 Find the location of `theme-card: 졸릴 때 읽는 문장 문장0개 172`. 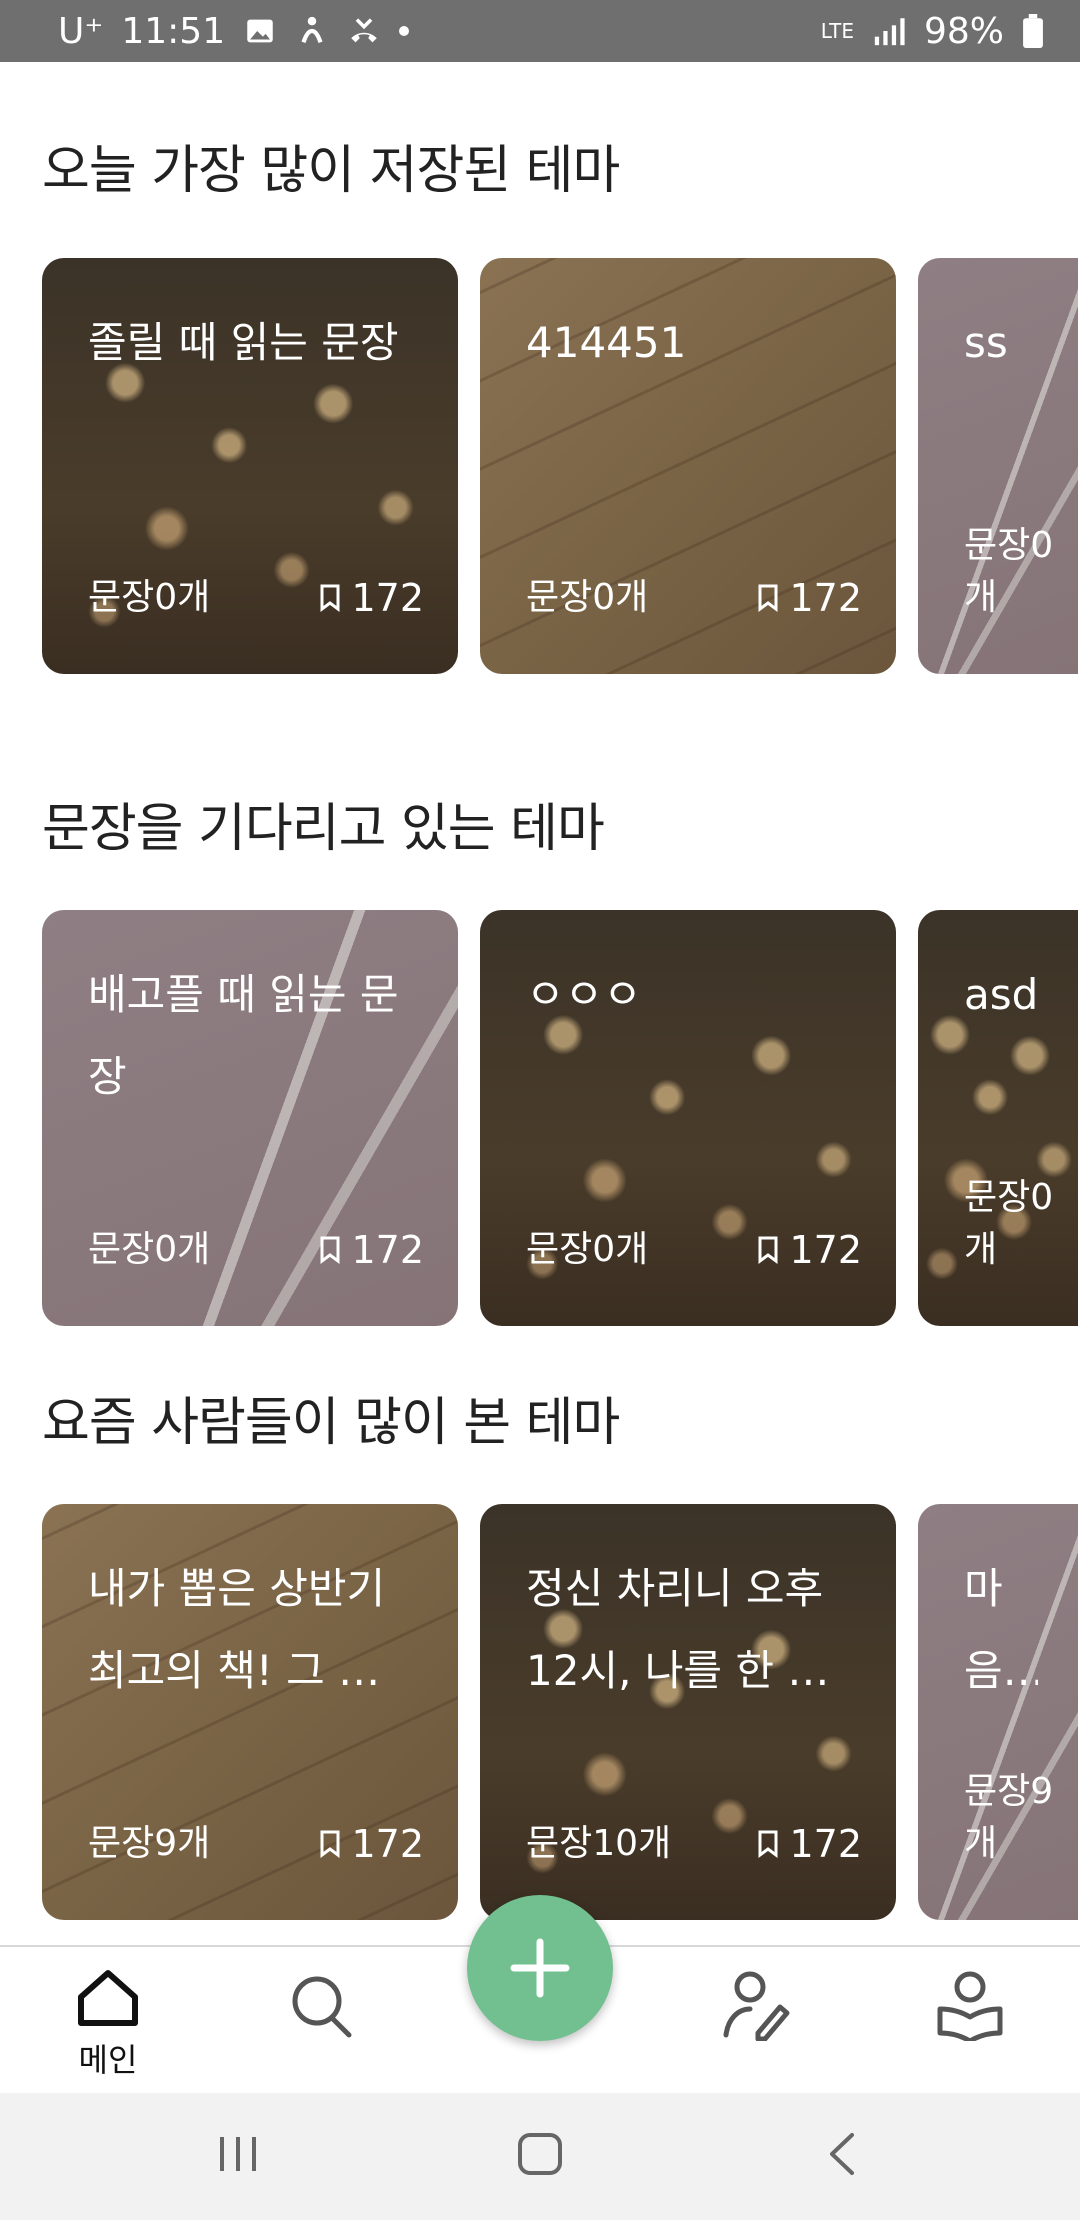

theme-card: 졸릴 때 읽는 문장 문장0개 172 is located at coordinates (250, 466).